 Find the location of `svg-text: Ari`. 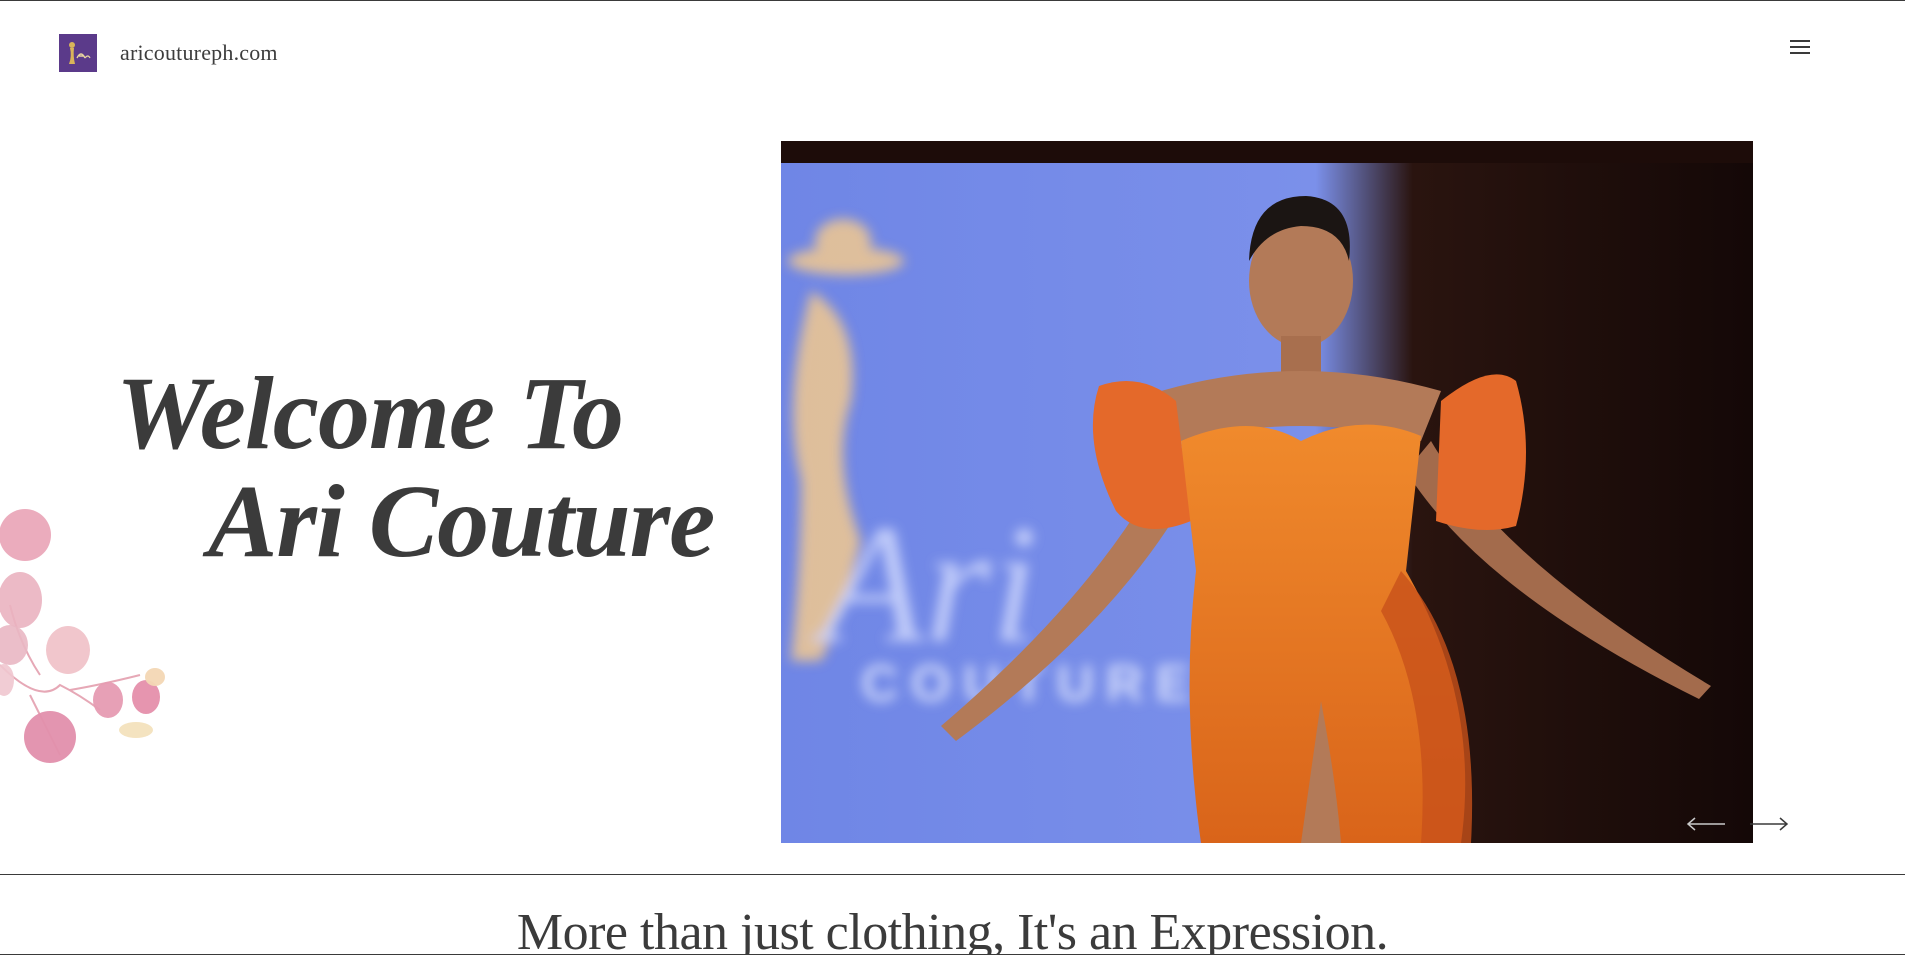

svg-text: Ari is located at coordinates (924, 584).